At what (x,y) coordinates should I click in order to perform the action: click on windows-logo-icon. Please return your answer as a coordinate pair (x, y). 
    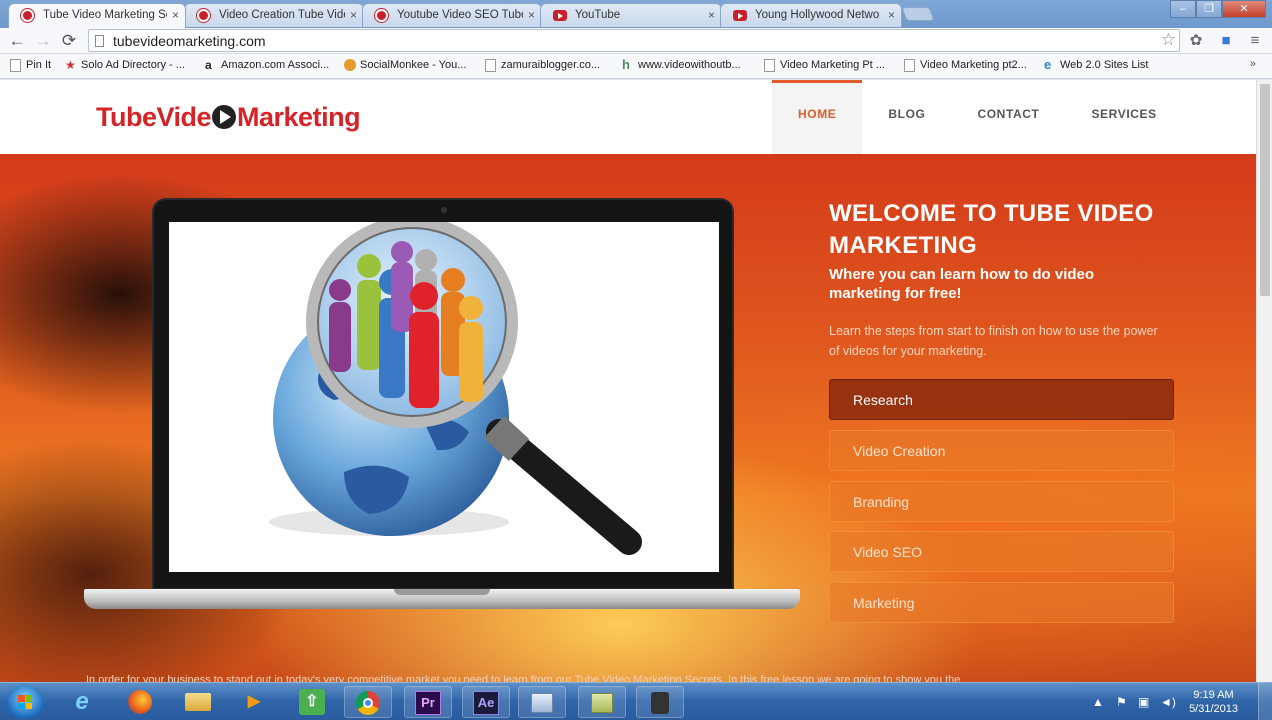
    Looking at the image, I should click on (25, 702).